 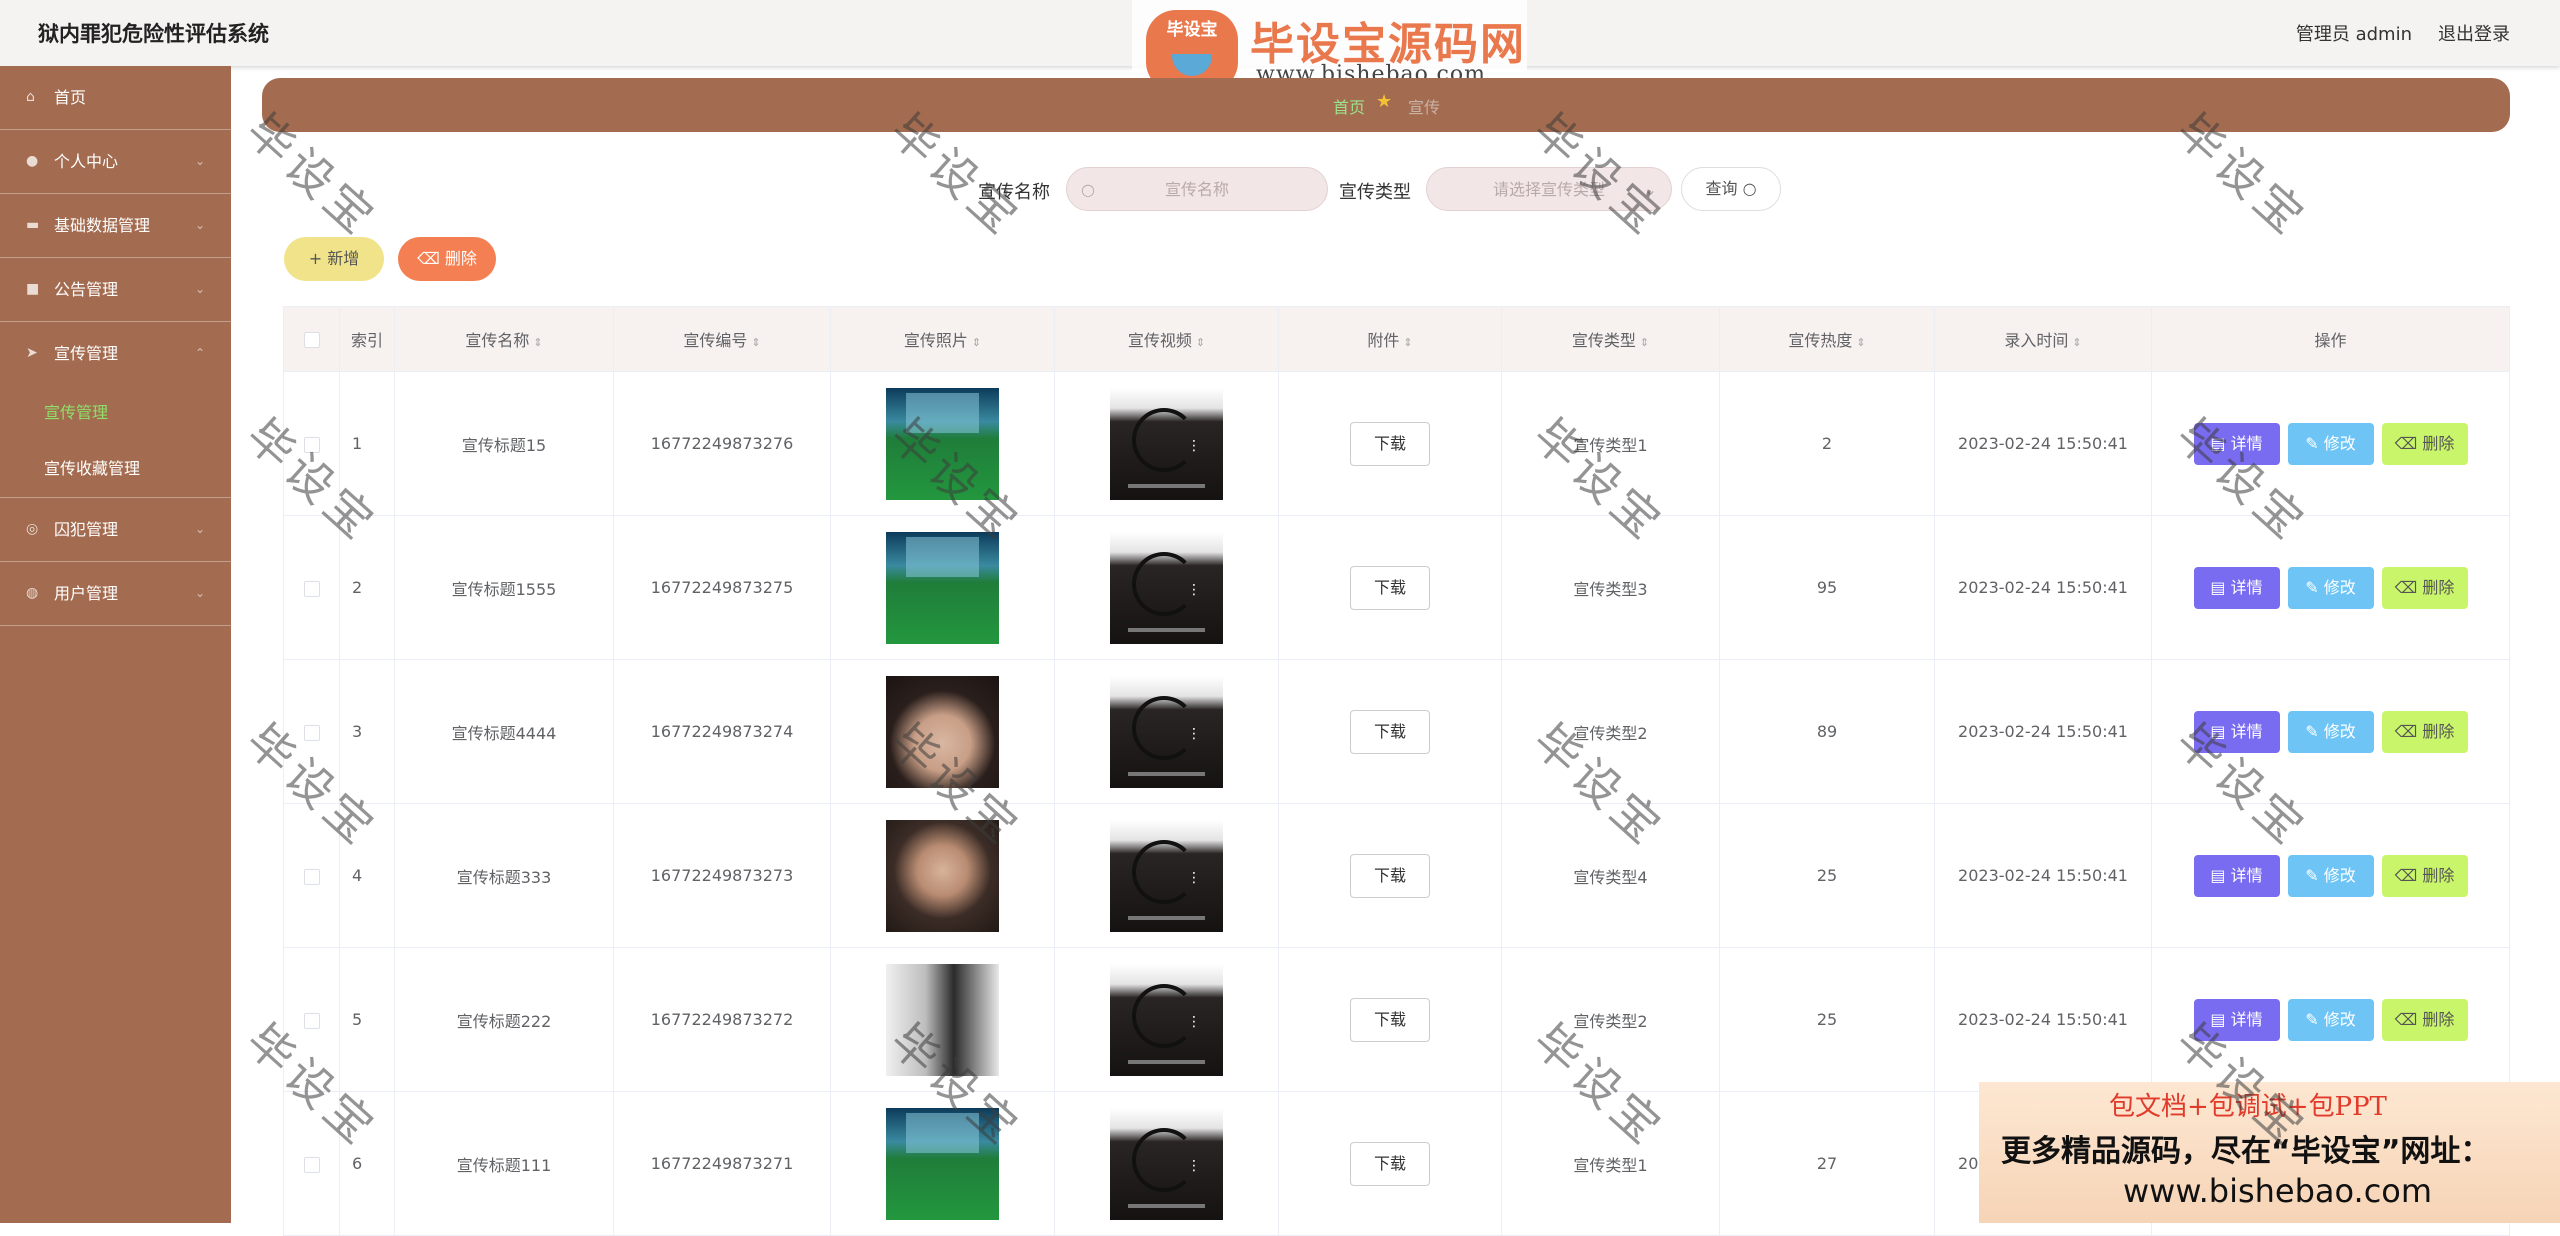 I want to click on select-all-checkbox, so click(x=311, y=339).